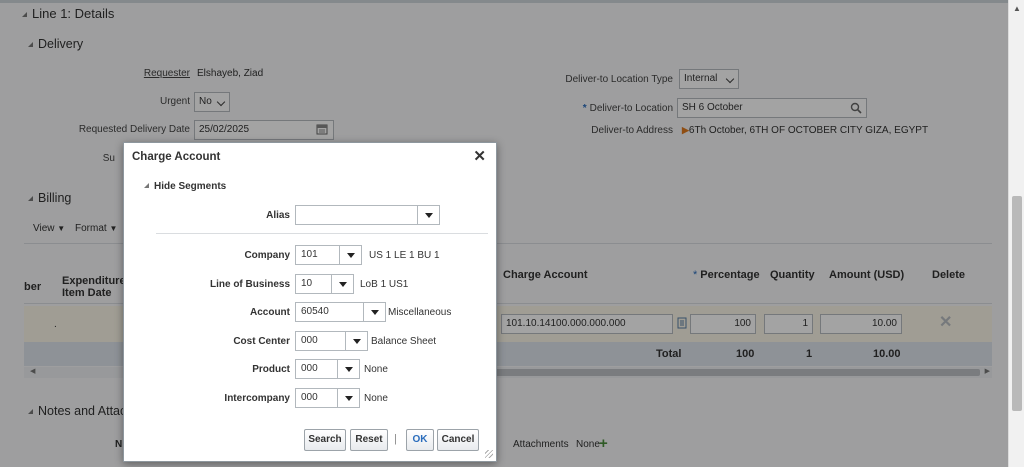 The width and height of the screenshot is (1024, 467). What do you see at coordinates (369, 440) in the screenshot?
I see `reset-button: Reset` at bounding box center [369, 440].